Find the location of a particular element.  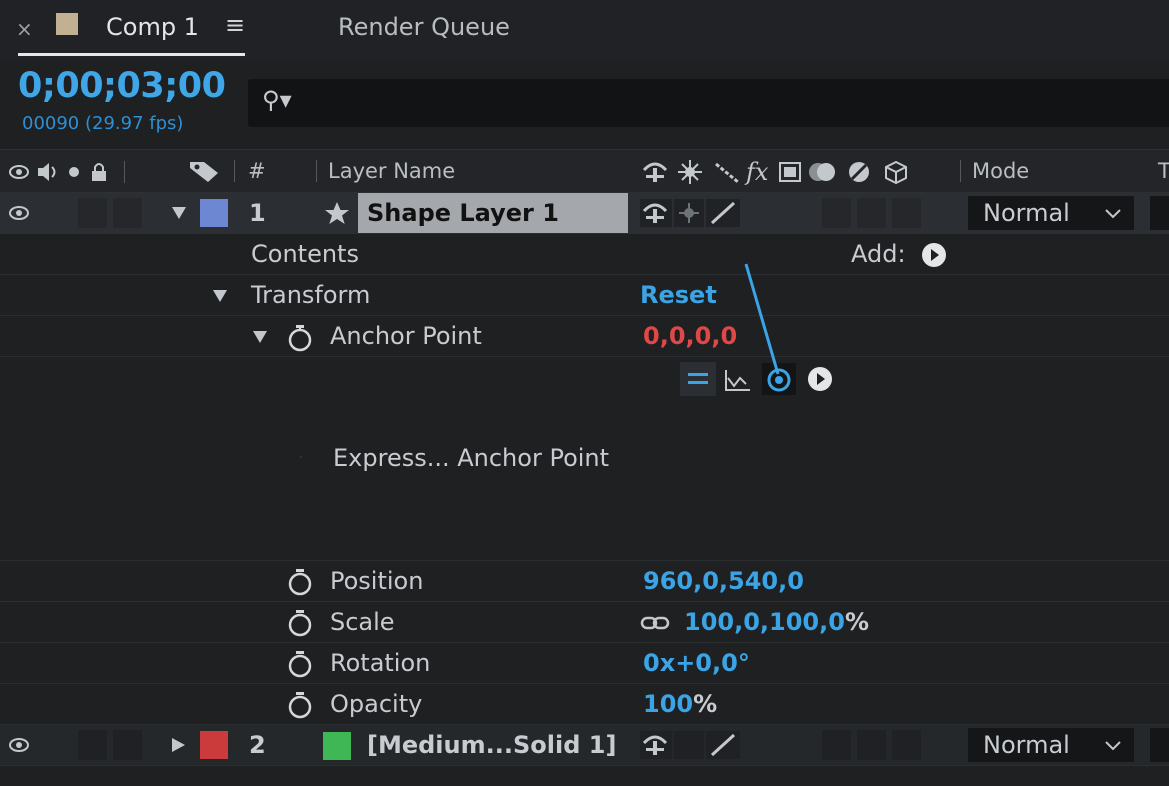

scale-label: Scale is located at coordinates (362, 622).